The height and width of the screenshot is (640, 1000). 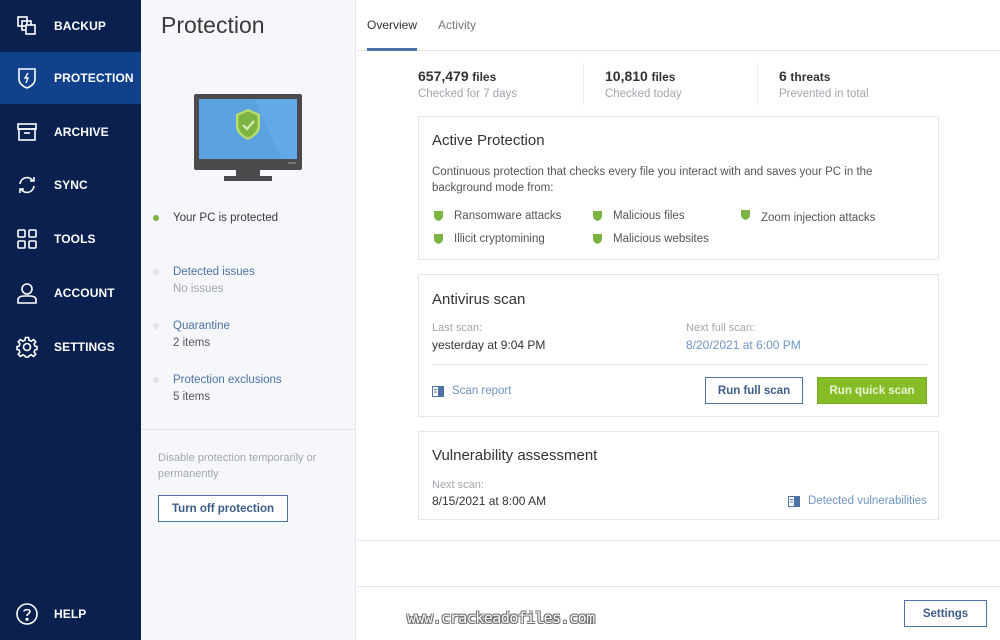 I want to click on status-ok-dot, so click(x=156, y=218).